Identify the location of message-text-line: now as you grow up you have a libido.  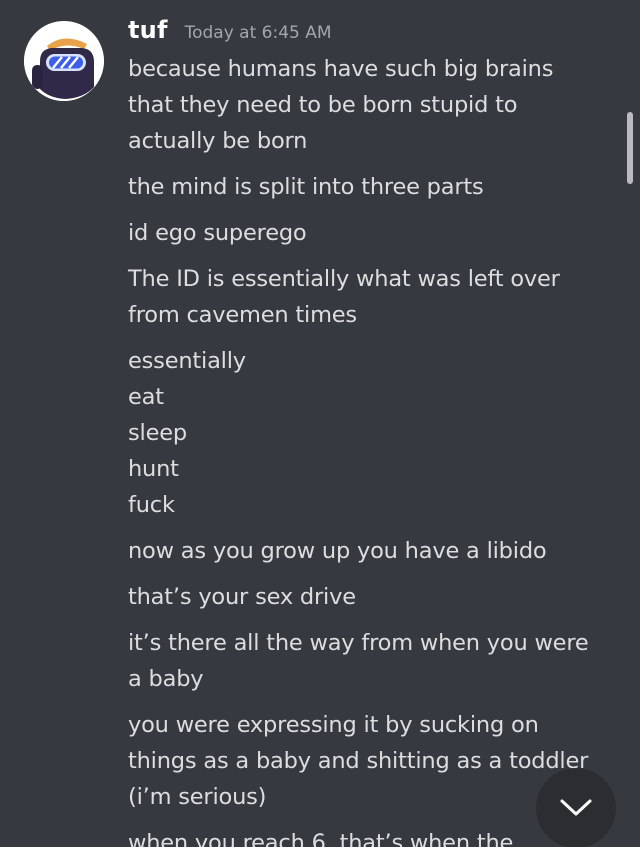
(337, 551).